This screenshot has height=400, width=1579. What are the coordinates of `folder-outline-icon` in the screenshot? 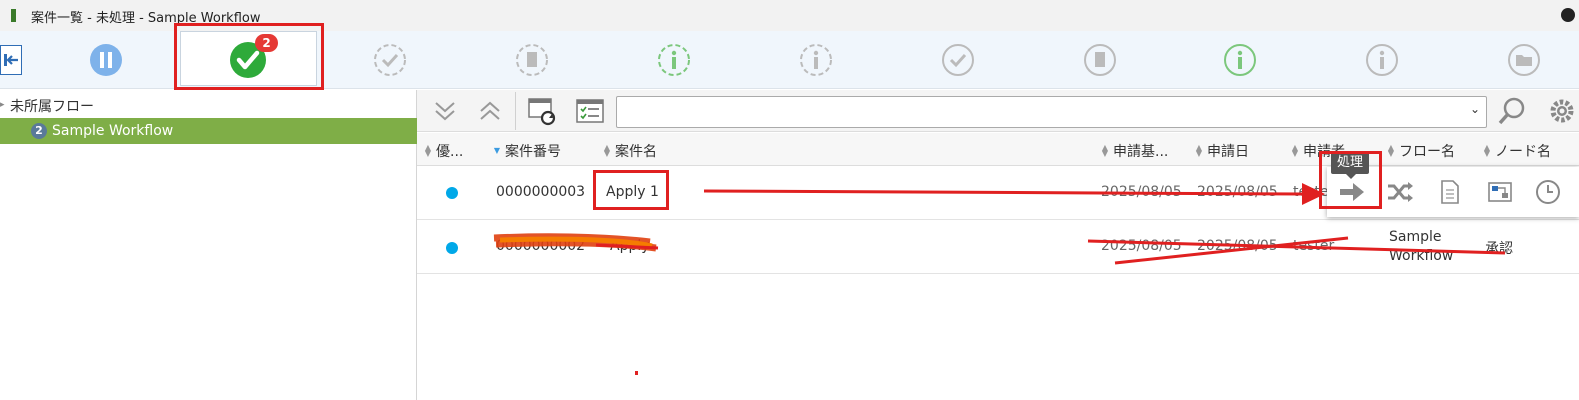 It's located at (1524, 60).